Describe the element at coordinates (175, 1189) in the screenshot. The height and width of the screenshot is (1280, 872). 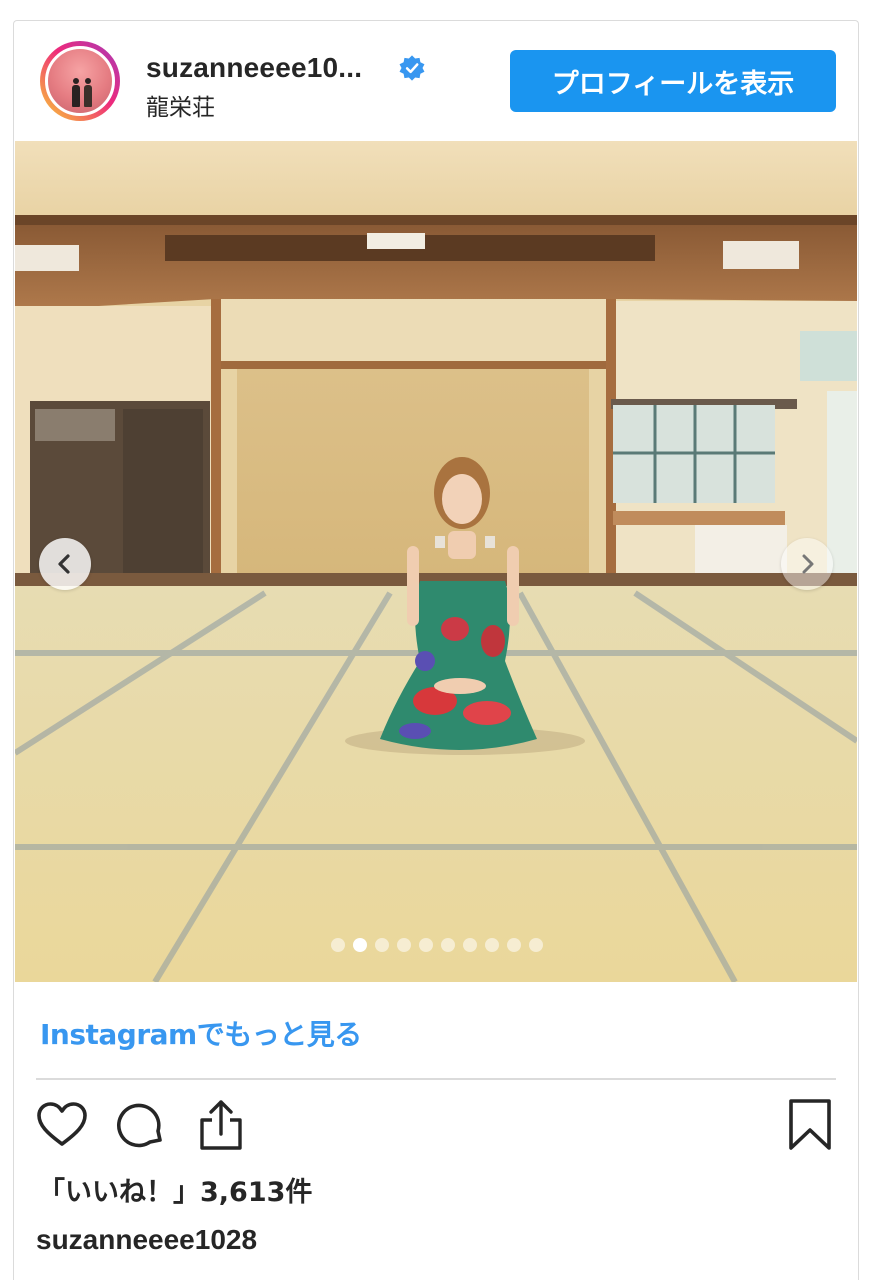
I see `like-count: 「いいね！」3,613件` at that location.